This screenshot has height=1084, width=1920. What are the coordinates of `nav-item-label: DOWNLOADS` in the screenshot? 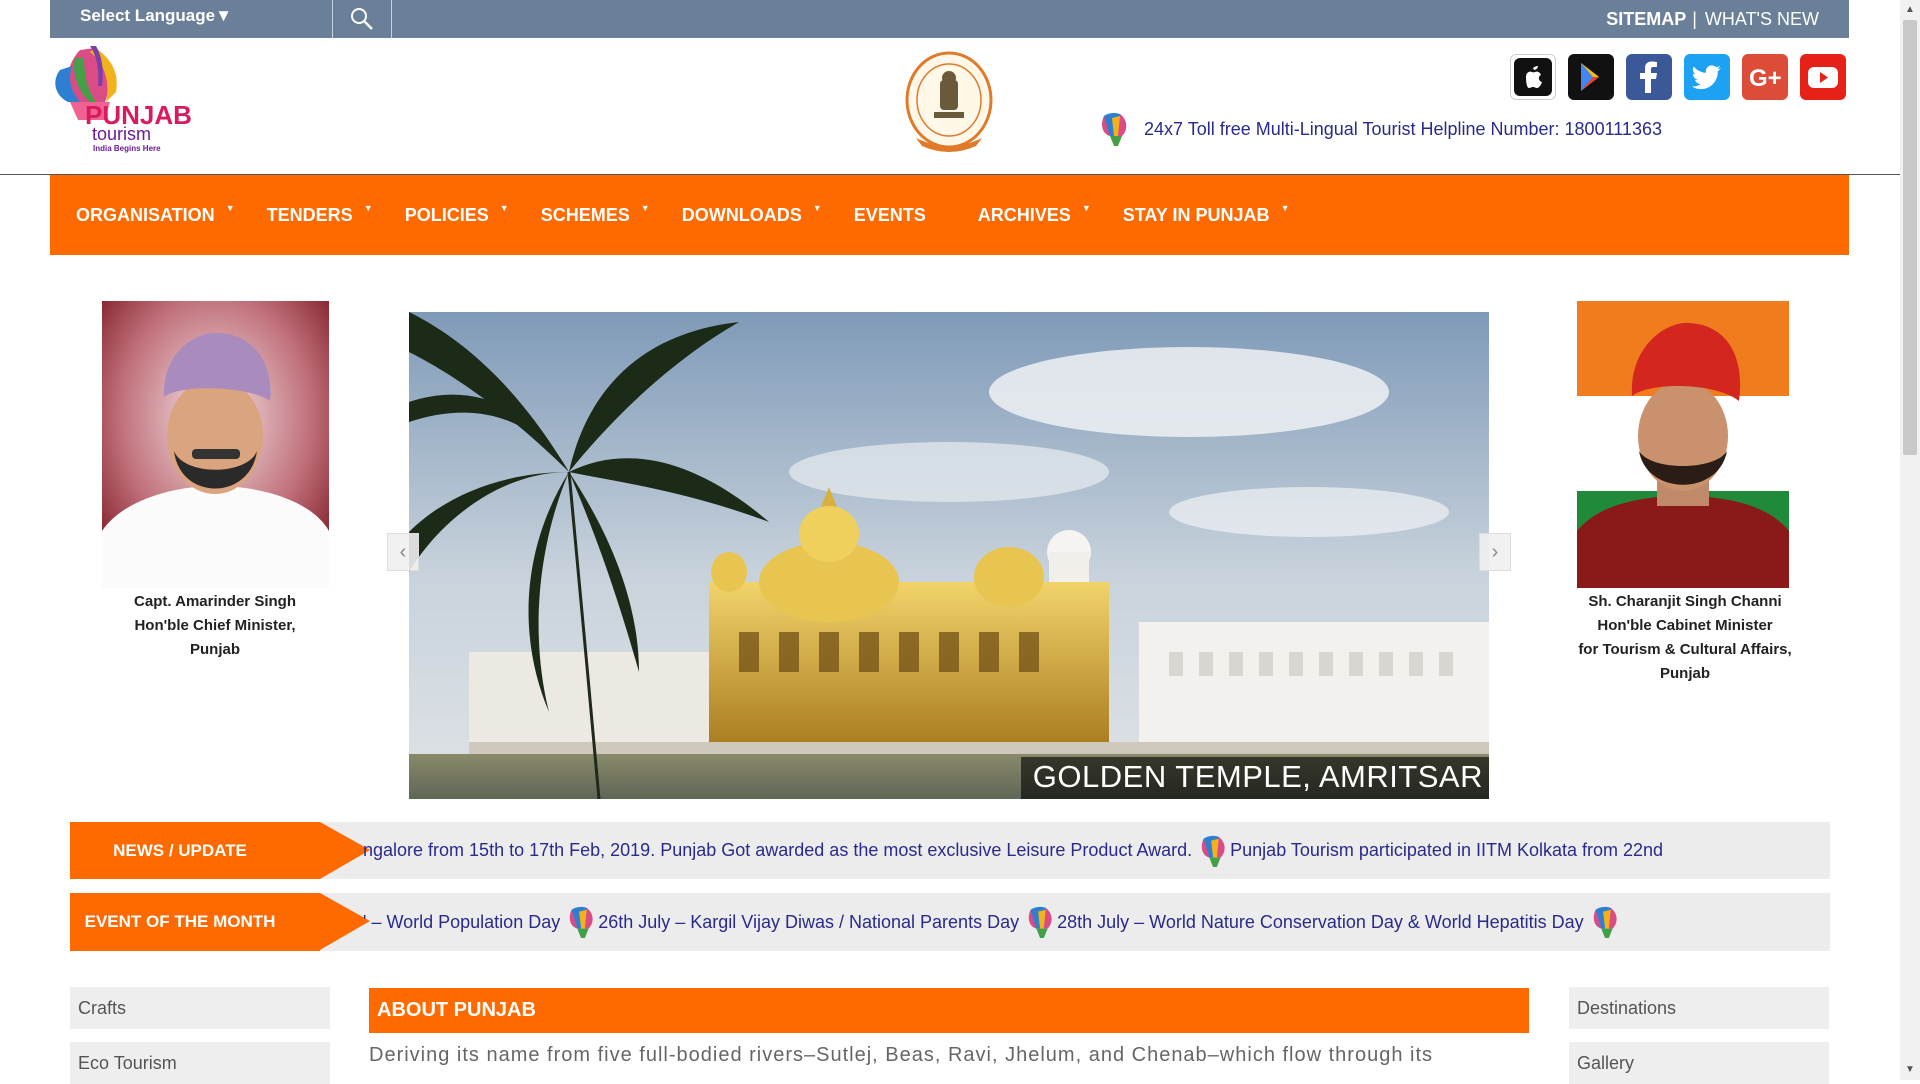 It's located at (741, 215).